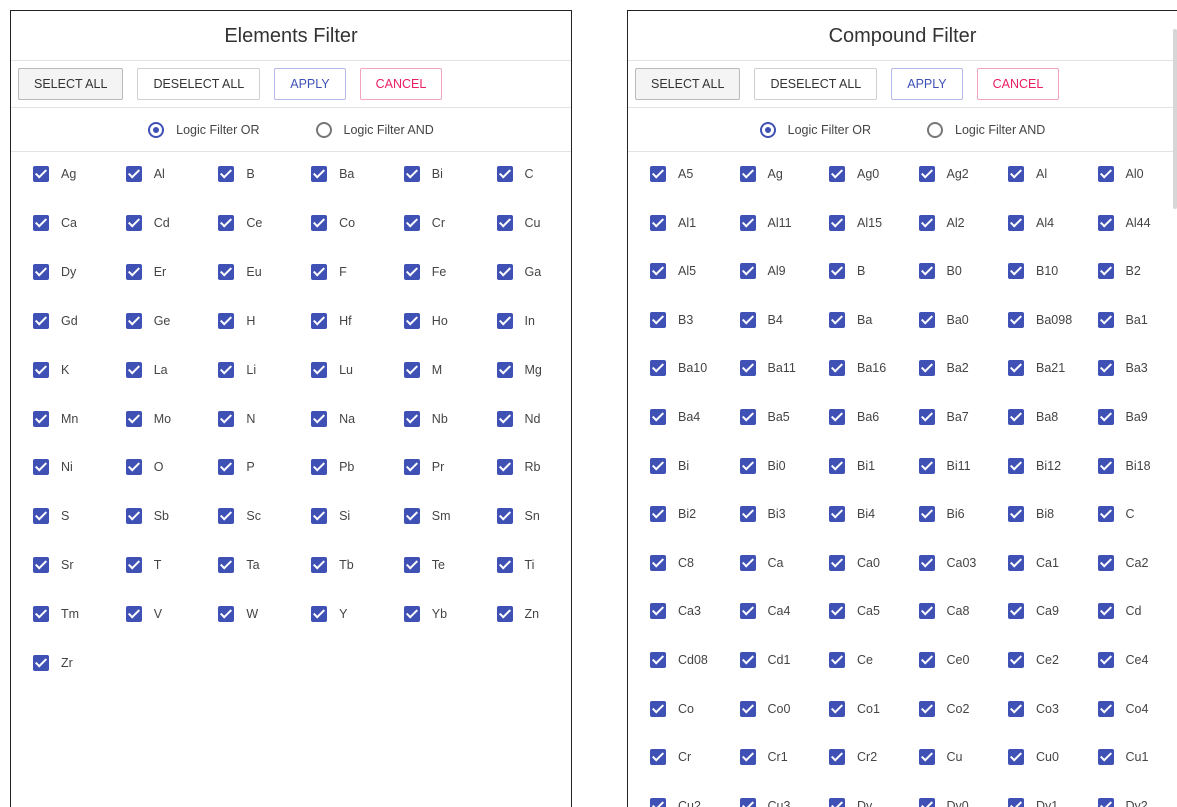  I want to click on checkbox-item: Ag, so click(761, 174).